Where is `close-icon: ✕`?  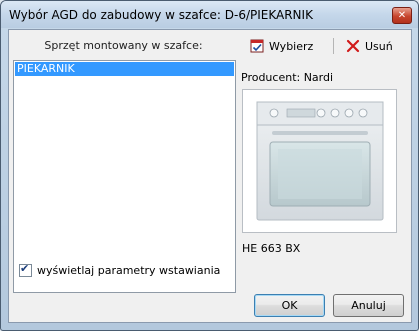
close-icon: ✕ is located at coordinates (402, 15).